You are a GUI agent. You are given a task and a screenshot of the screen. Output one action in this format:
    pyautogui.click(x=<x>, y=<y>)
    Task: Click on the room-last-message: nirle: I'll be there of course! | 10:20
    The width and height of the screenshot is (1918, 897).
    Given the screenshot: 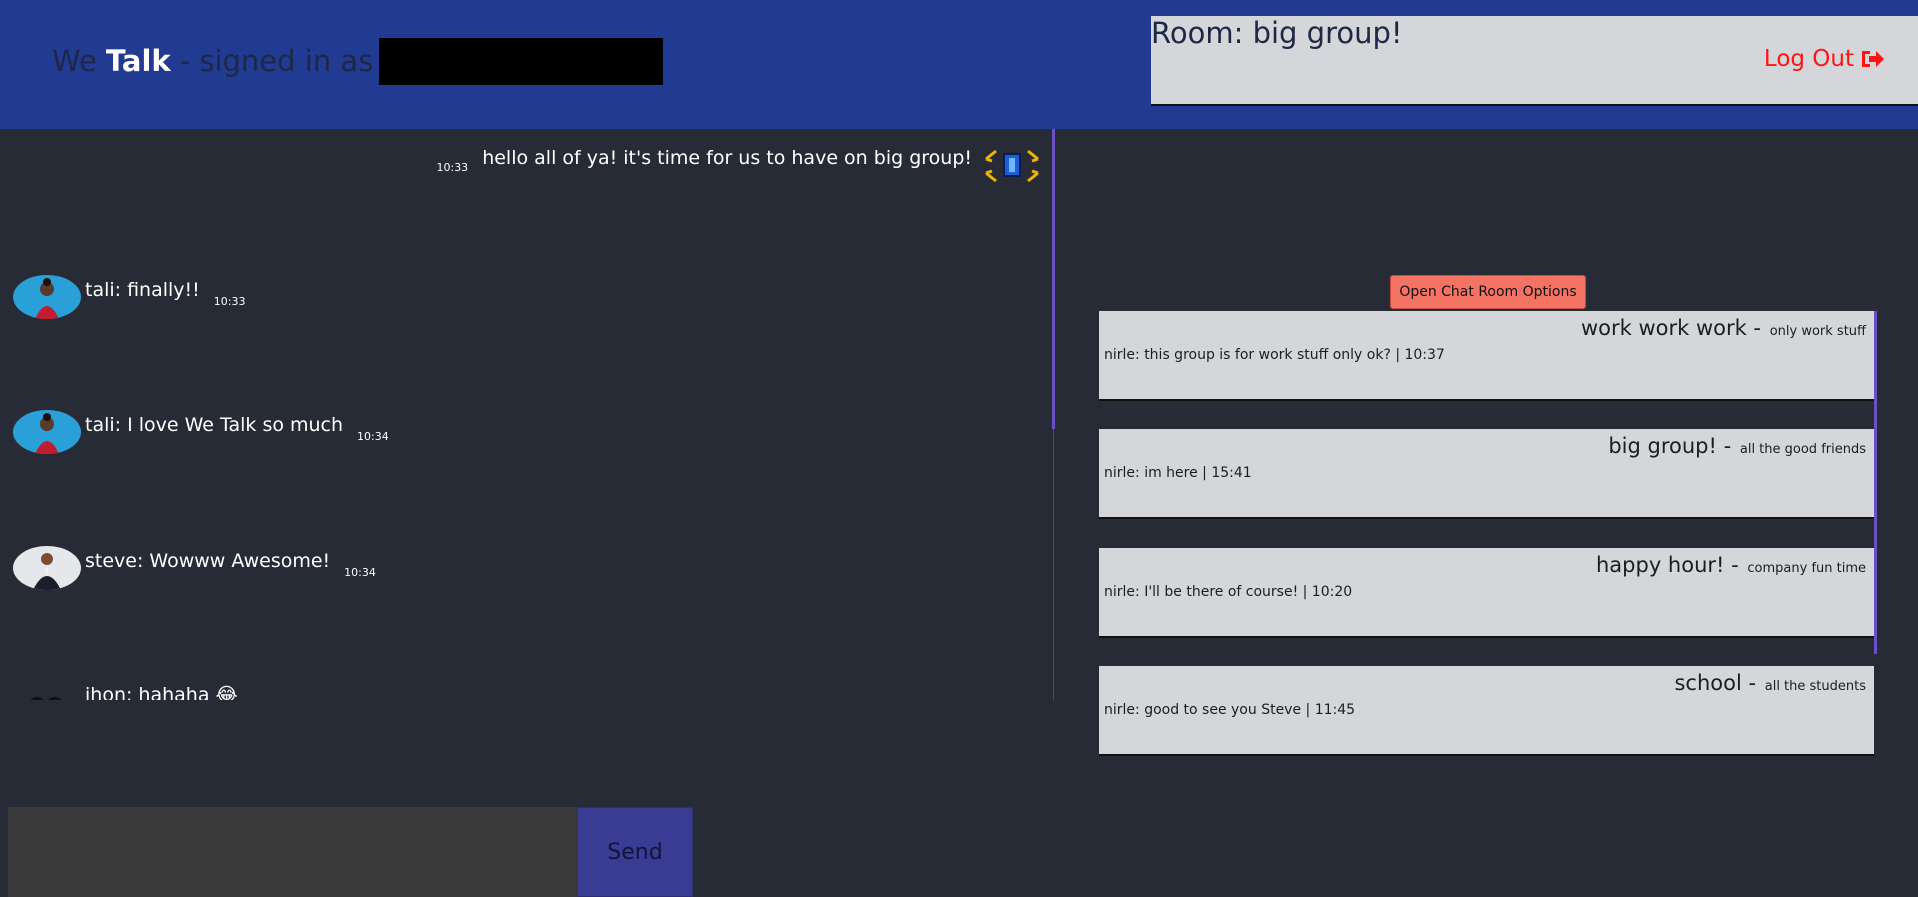 What is the action you would take?
    pyautogui.click(x=1228, y=592)
    